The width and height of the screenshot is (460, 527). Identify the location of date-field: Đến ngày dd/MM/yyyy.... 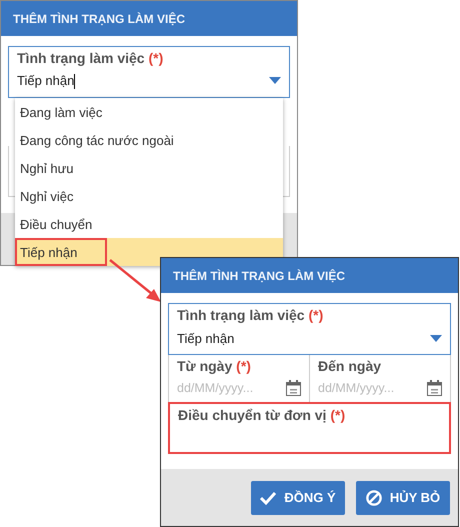
(380, 378).